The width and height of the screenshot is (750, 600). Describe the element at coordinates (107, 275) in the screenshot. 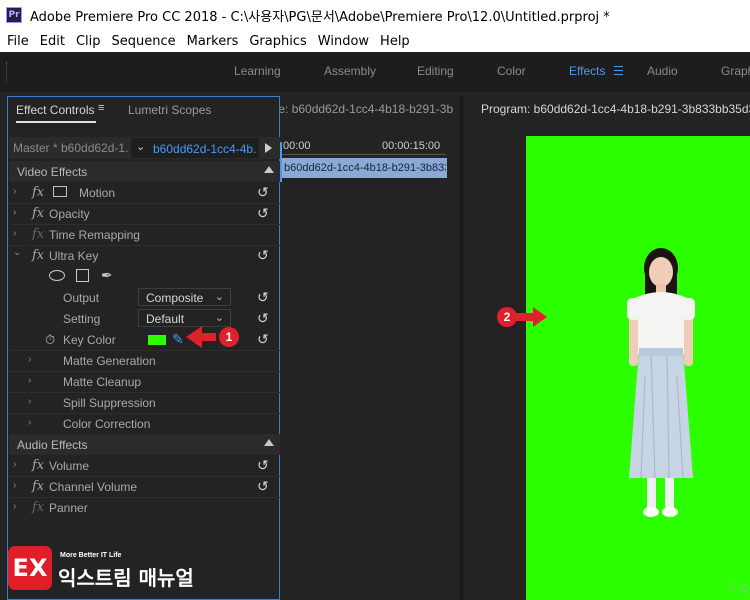

I see `pen-mask-icon: ✒` at that location.